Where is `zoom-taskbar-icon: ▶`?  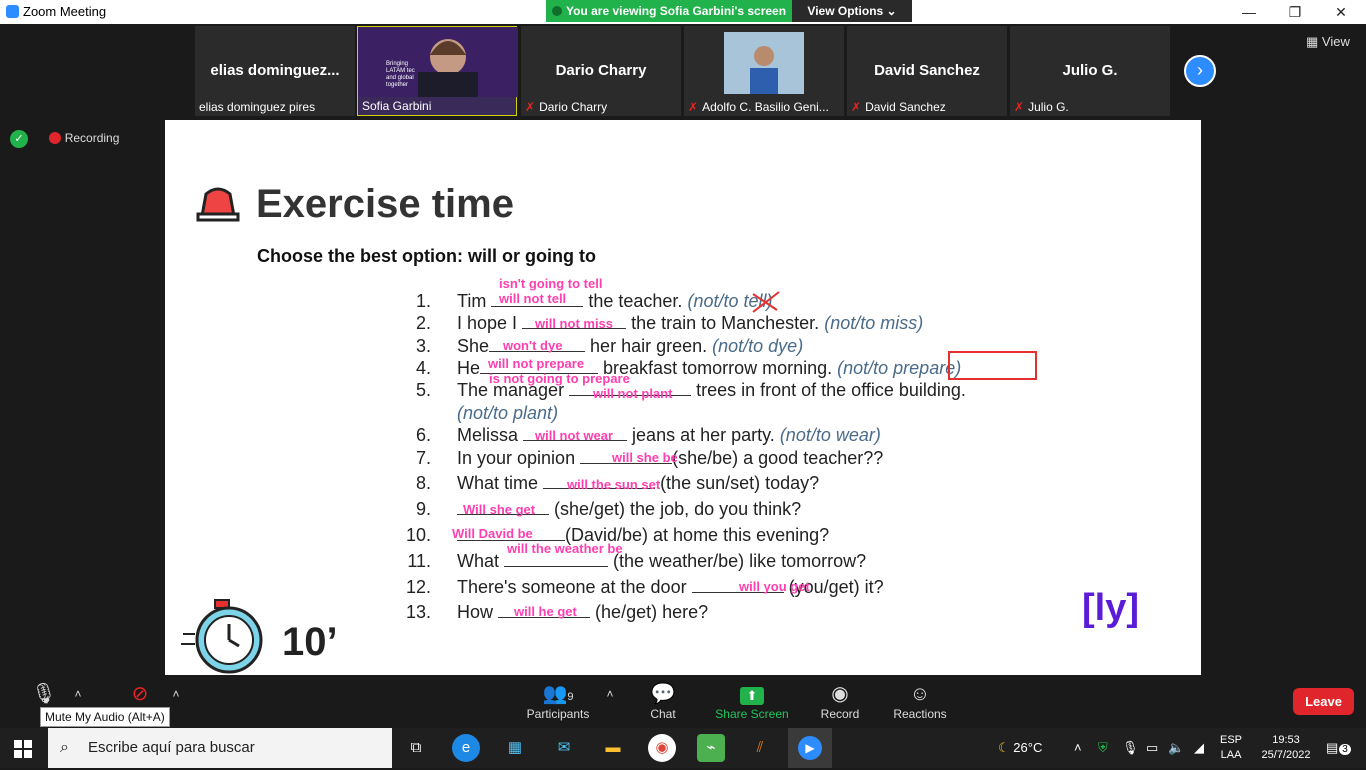
zoom-taskbar-icon: ▶ is located at coordinates (810, 748).